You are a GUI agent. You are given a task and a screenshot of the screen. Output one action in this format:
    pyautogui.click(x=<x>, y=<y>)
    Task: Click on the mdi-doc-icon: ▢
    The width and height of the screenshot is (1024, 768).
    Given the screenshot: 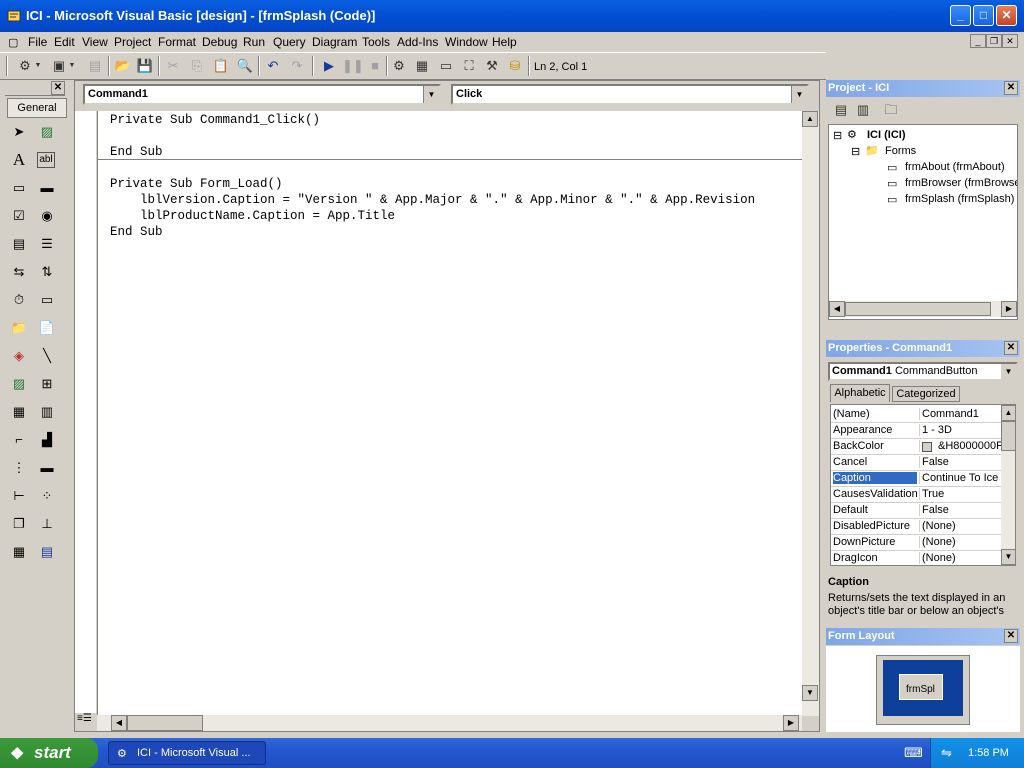 What is the action you would take?
    pyautogui.click(x=13, y=42)
    